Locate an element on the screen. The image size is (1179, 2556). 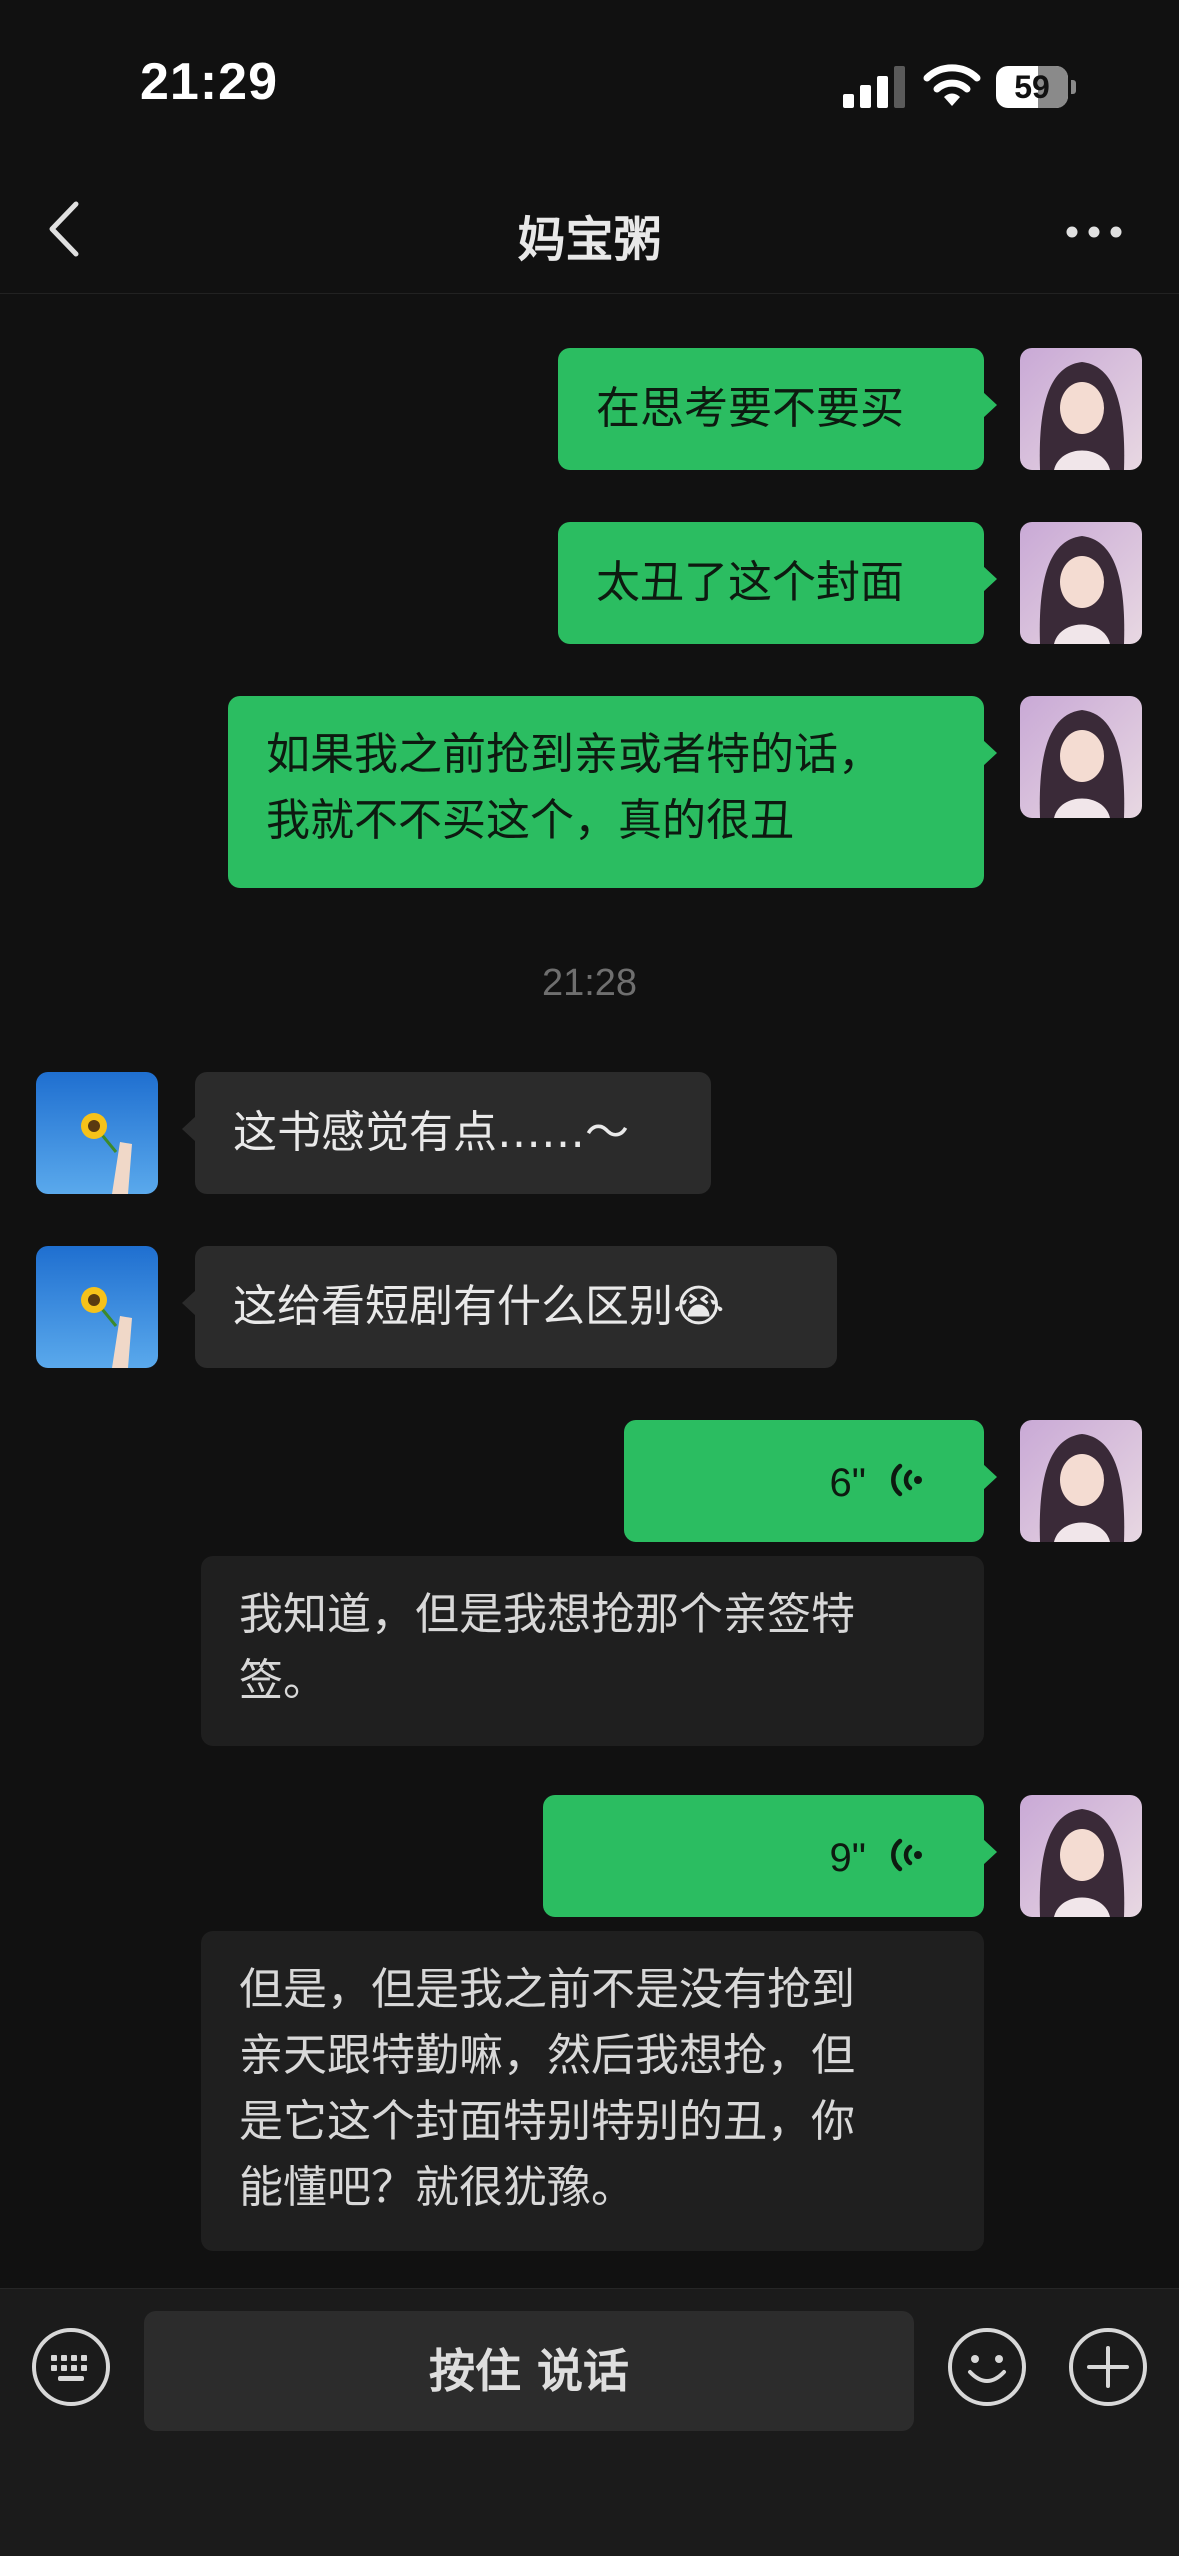
transcript-text: 我知道，但是我想抢那个亲签特 签。 is located at coordinates (547, 1647).